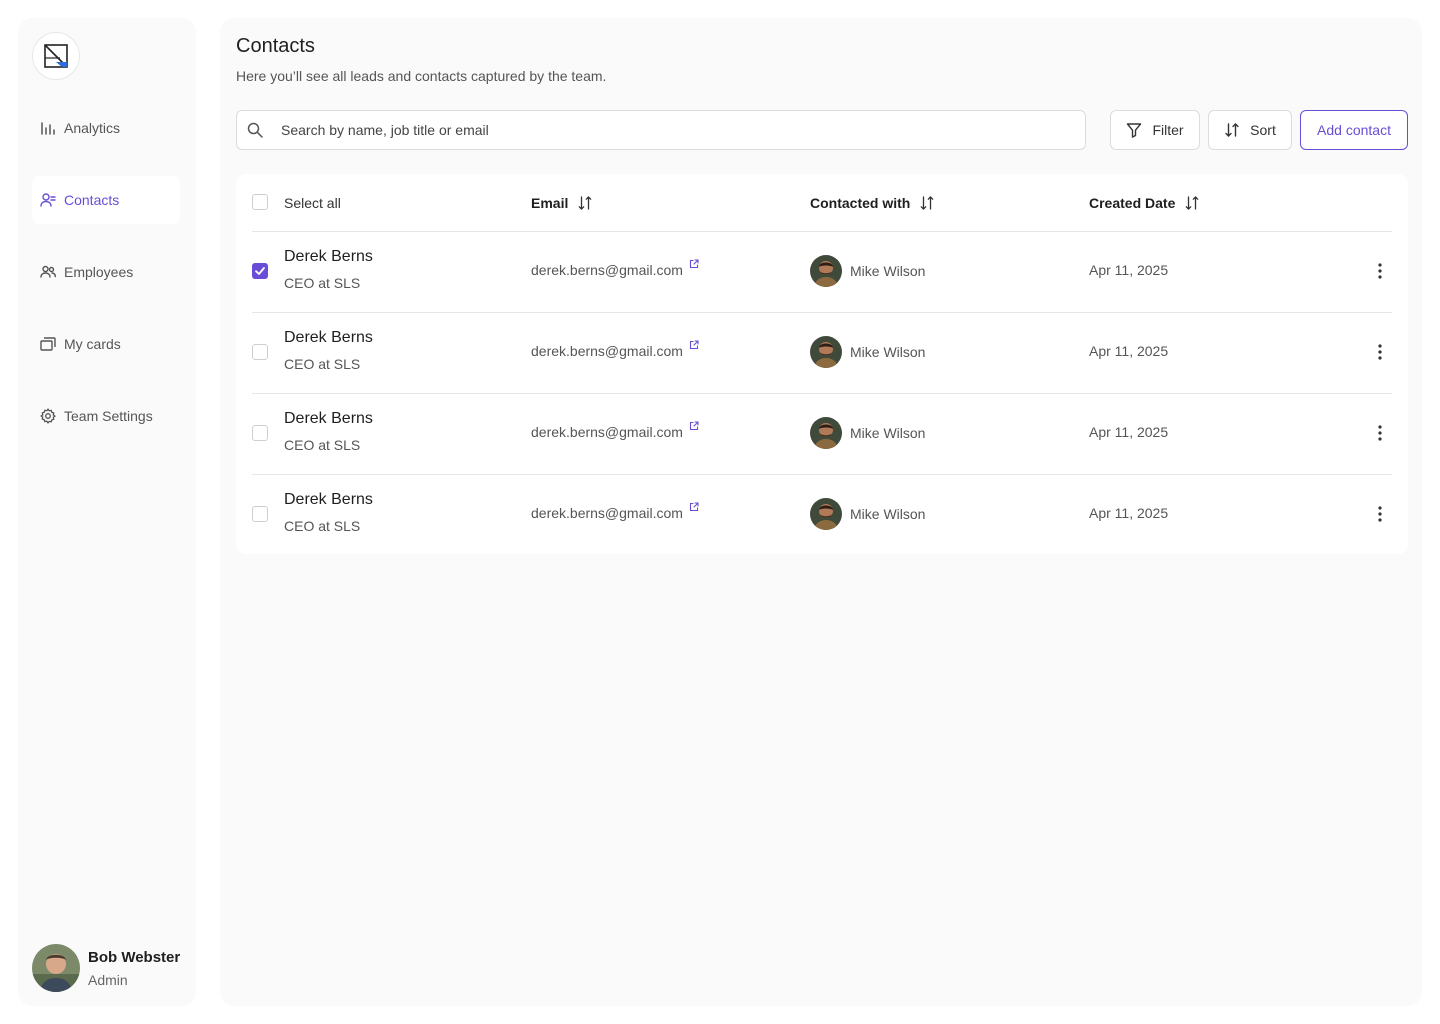  I want to click on gear-icon, so click(48, 416).